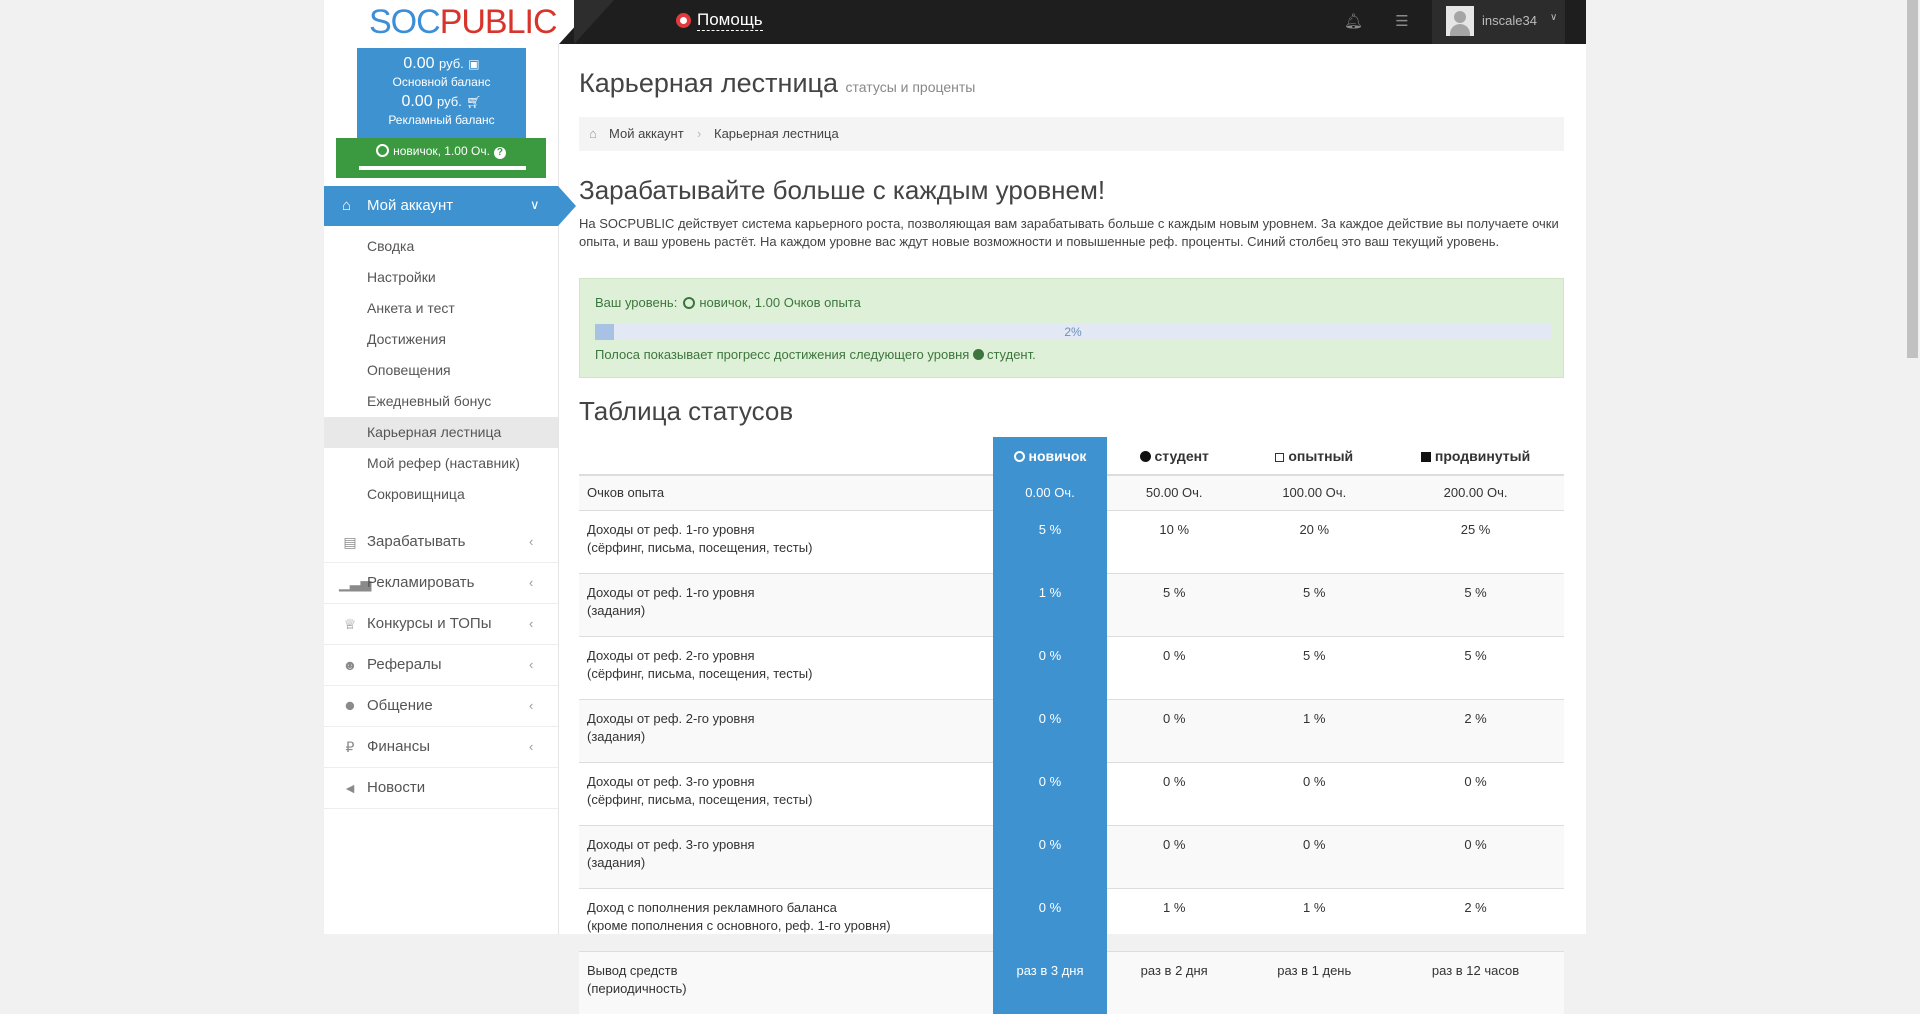 The height and width of the screenshot is (1014, 1920). Describe the element at coordinates (1279, 457) in the screenshot. I see `experienced-square-icon` at that location.